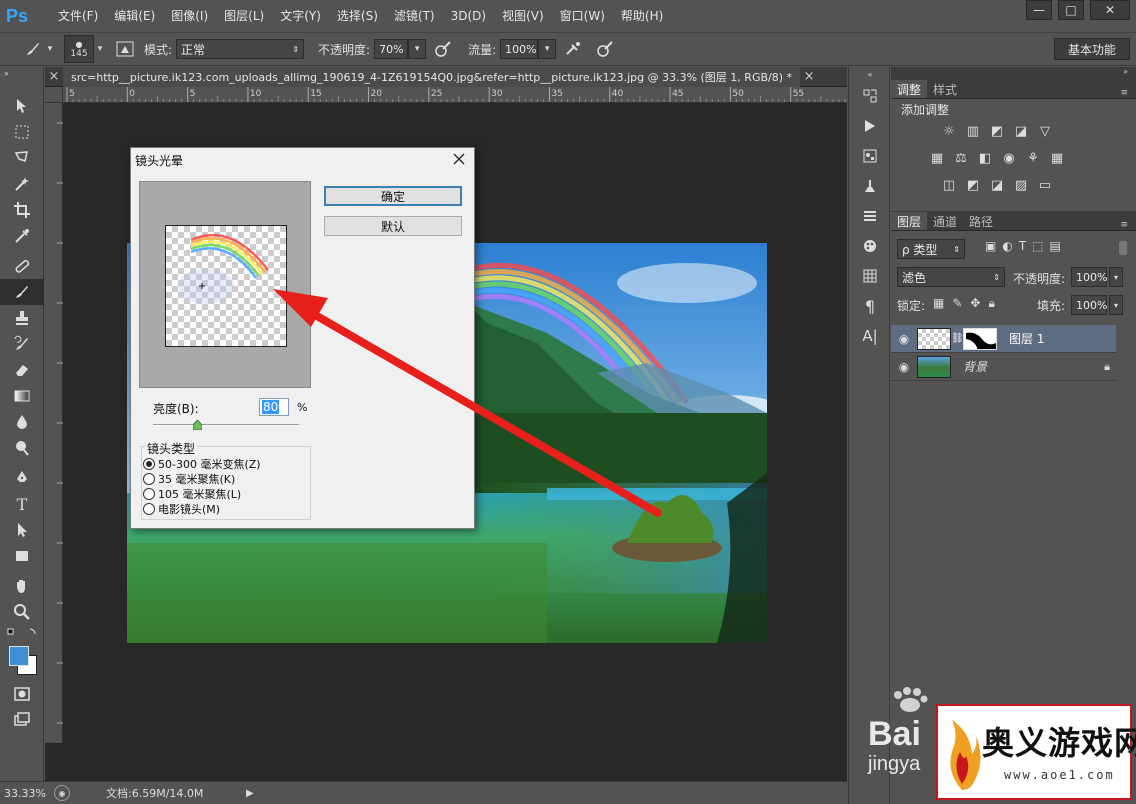 The width and height of the screenshot is (1136, 804). What do you see at coordinates (22, 73) in the screenshot?
I see `collapse-toolbar-icon: »` at bounding box center [22, 73].